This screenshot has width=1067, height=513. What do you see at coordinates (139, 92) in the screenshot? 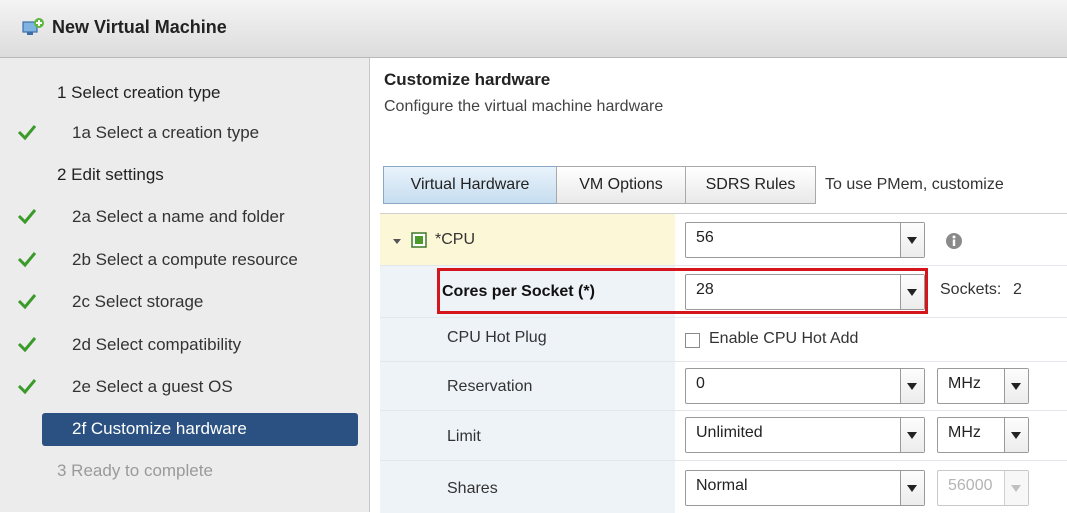
I see `step-label: 1 Select creation type` at bounding box center [139, 92].